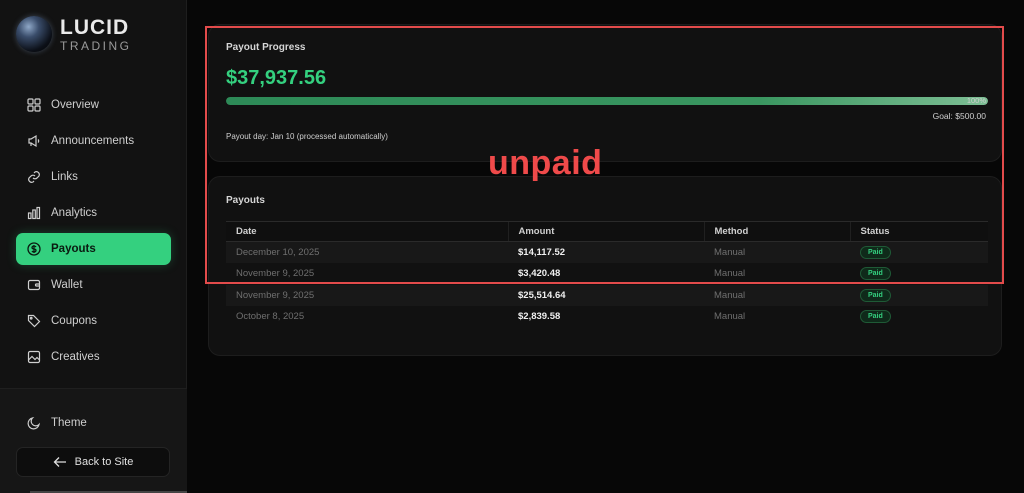 This screenshot has width=1024, height=493. I want to click on sidebar-footer: Theme Back to Site, so click(93, 440).